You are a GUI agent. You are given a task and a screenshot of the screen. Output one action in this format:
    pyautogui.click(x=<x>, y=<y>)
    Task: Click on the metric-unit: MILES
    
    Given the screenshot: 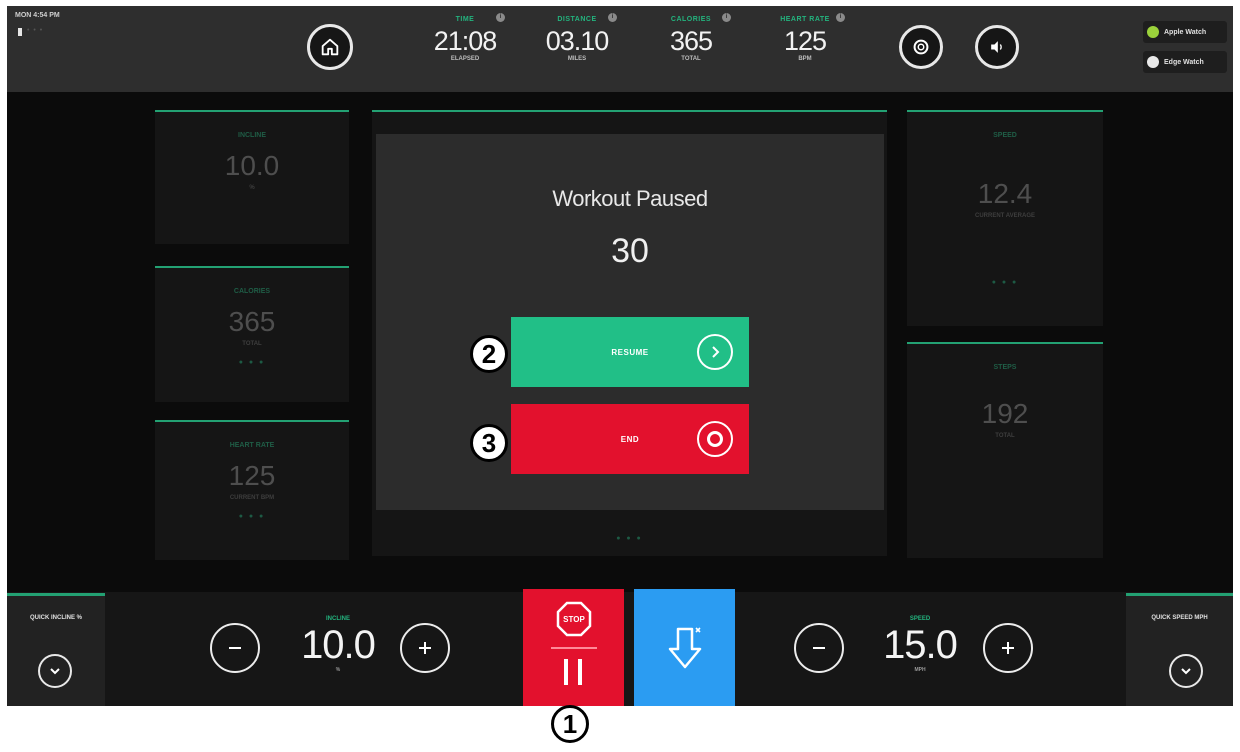 What is the action you would take?
    pyautogui.click(x=577, y=59)
    